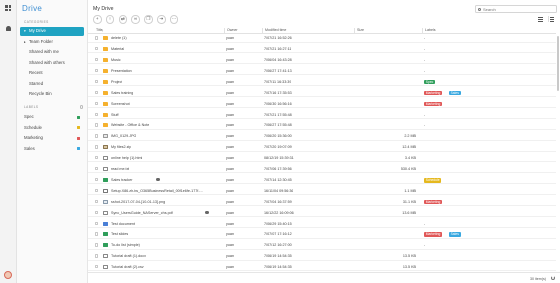  I want to click on file-name: To-do list (simple), so click(125, 245).